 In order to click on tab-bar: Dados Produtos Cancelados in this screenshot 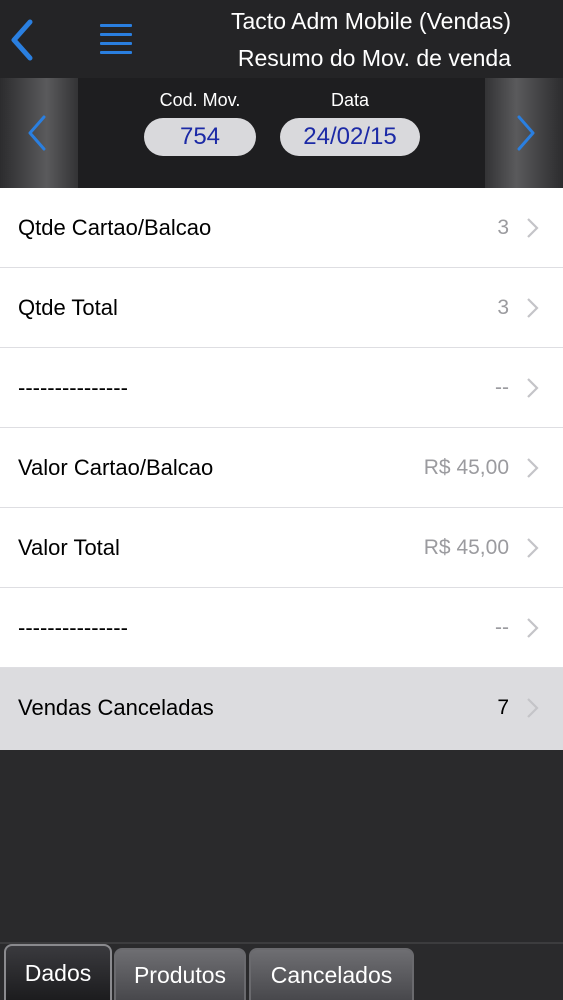, I will do `click(281, 971)`.